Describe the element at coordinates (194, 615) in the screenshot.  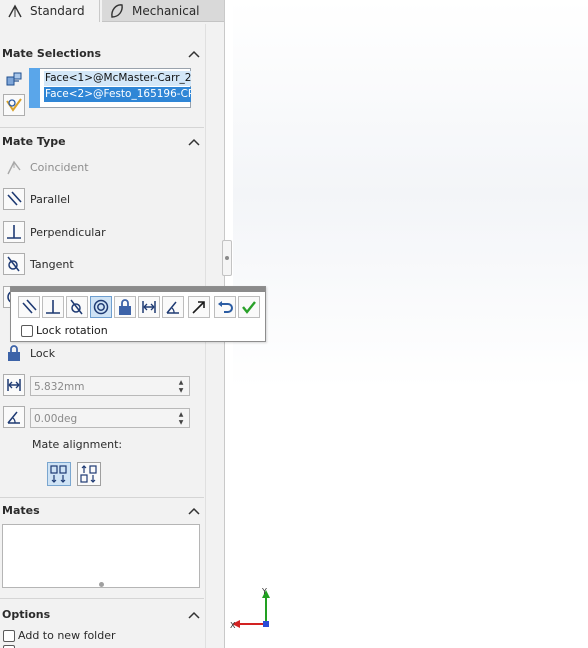
I see `collapse-options-icon` at that location.